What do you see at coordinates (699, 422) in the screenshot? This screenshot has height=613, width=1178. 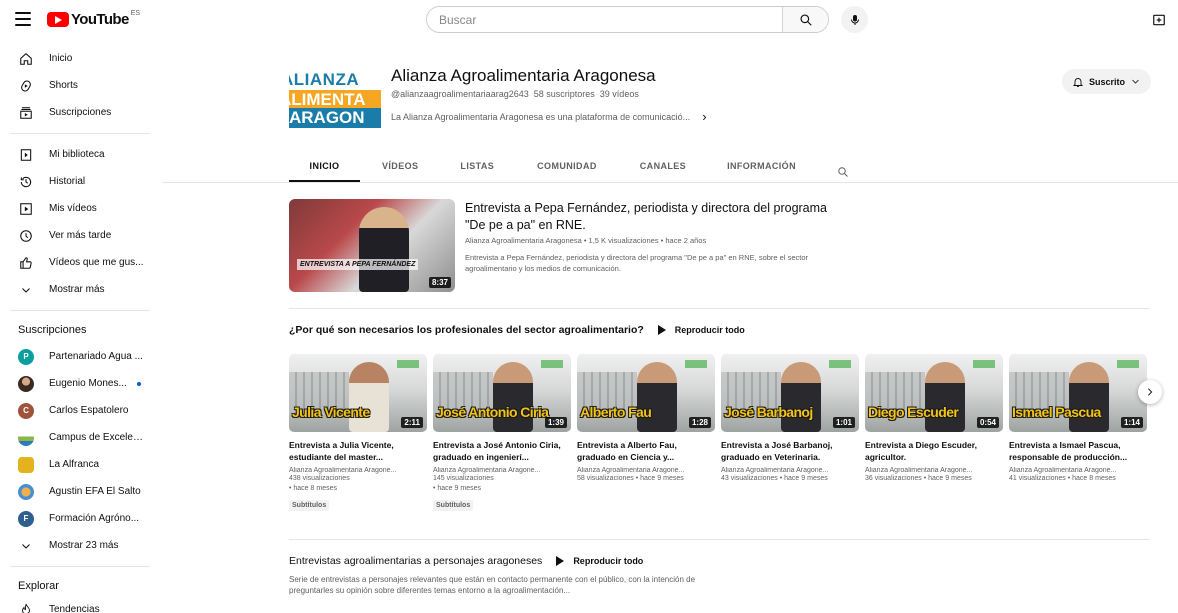 I see `video-duration: 1:28` at bounding box center [699, 422].